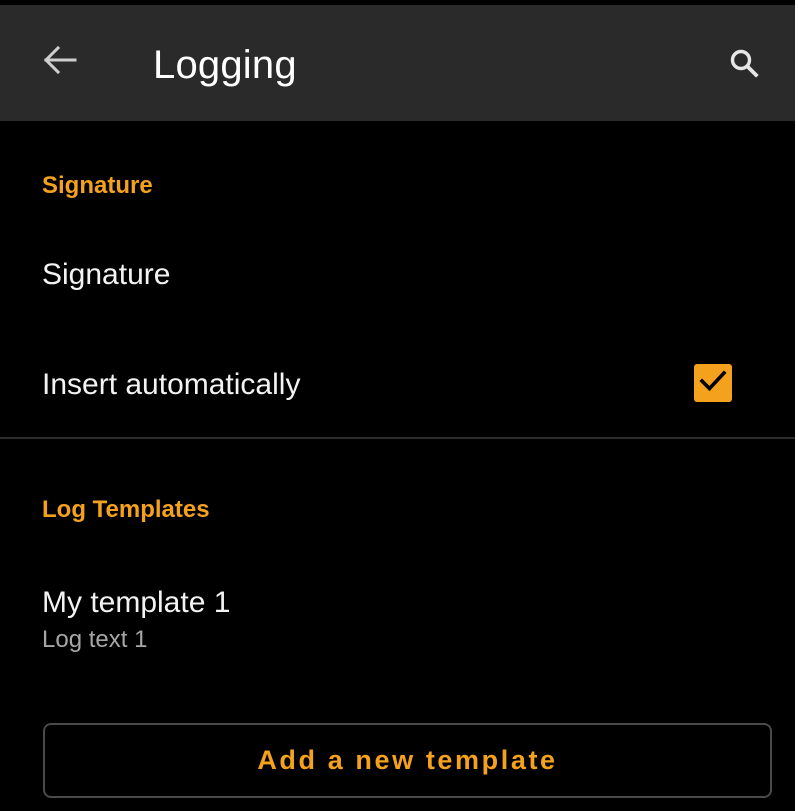 The width and height of the screenshot is (798, 811). Describe the element at coordinates (95, 639) in the screenshot. I see `template-summary: Log text 1` at that location.